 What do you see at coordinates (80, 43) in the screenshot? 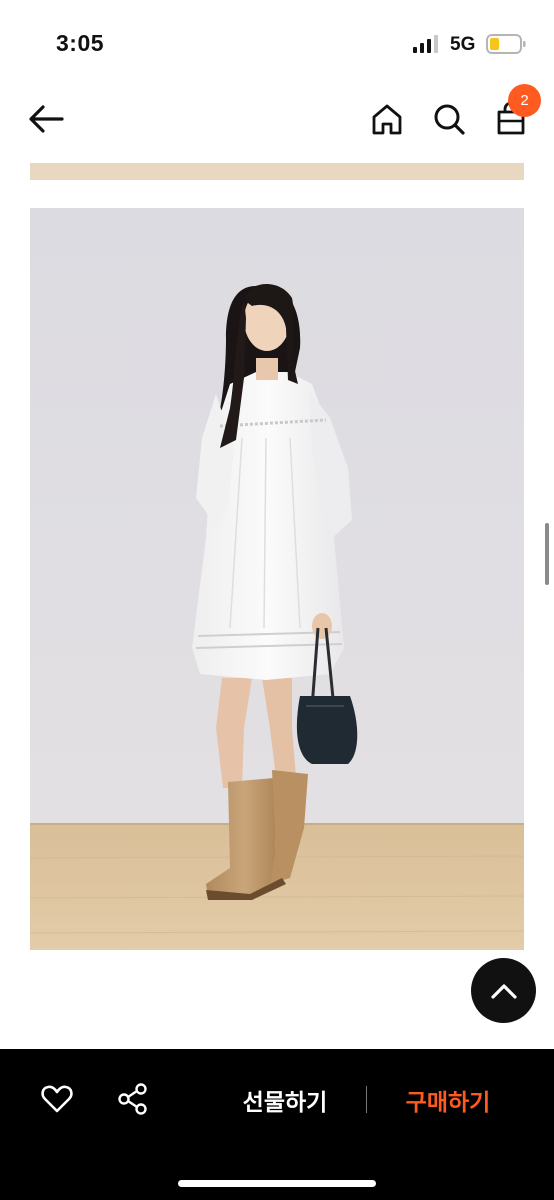
I see `status-time: 3:05` at bounding box center [80, 43].